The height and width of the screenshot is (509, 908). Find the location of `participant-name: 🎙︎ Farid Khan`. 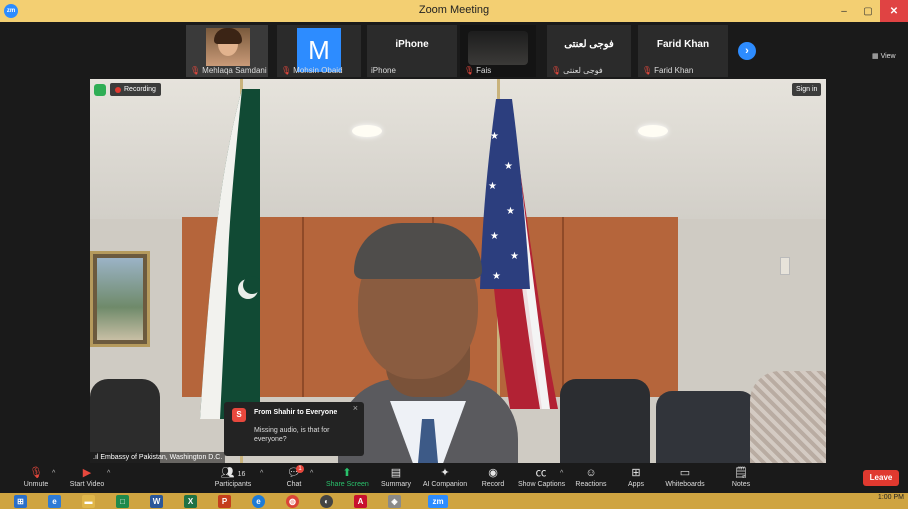

participant-name: 🎙︎ Farid Khan is located at coordinates (668, 70).